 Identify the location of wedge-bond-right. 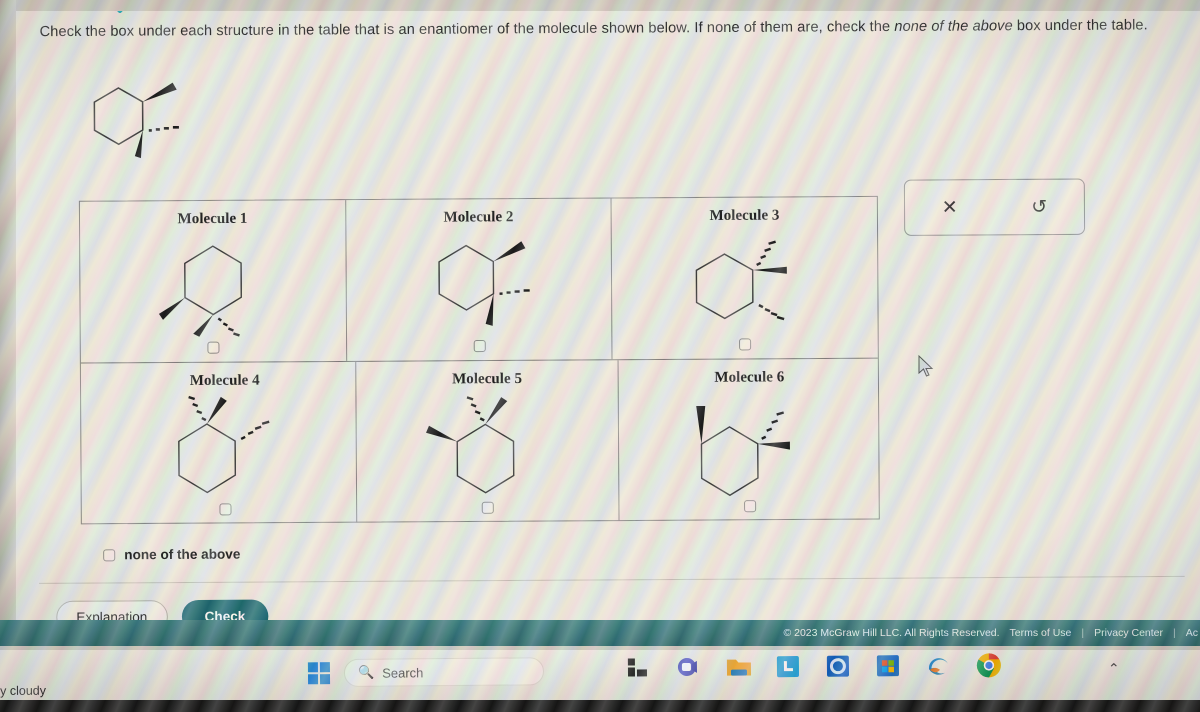
(773, 445).